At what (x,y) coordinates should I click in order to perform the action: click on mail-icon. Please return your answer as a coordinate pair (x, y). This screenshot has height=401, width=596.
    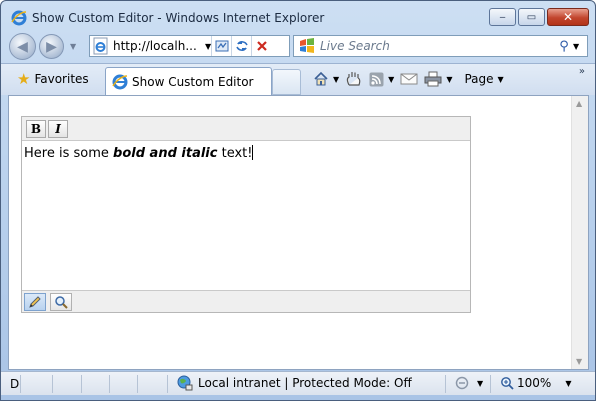
    Looking at the image, I should click on (409, 79).